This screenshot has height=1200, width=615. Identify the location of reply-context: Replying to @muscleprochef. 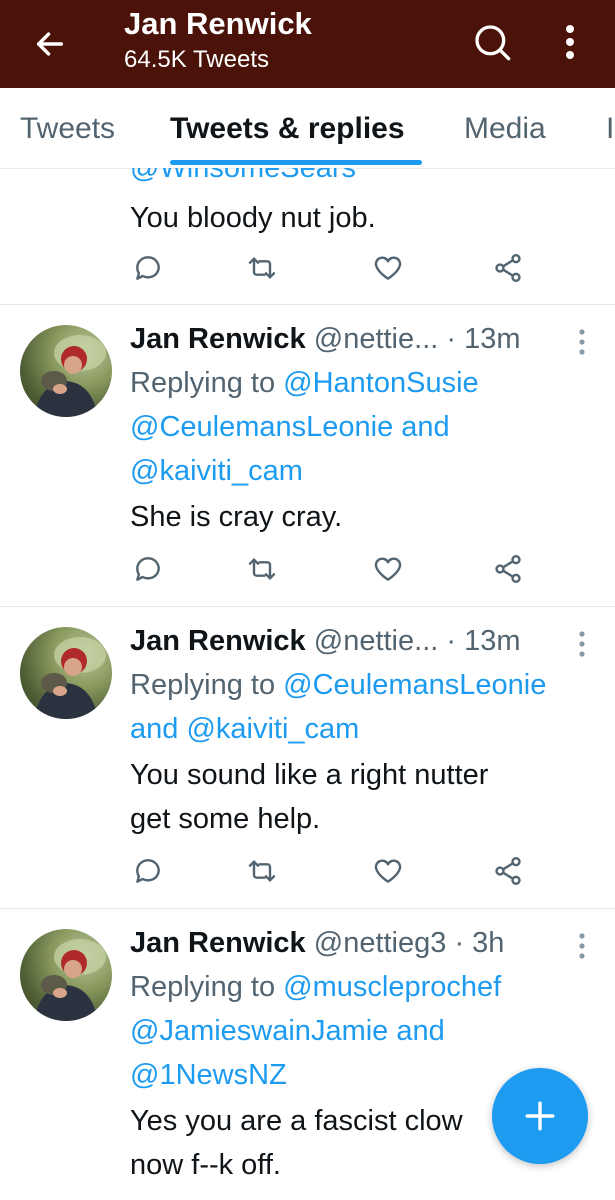
(315, 987).